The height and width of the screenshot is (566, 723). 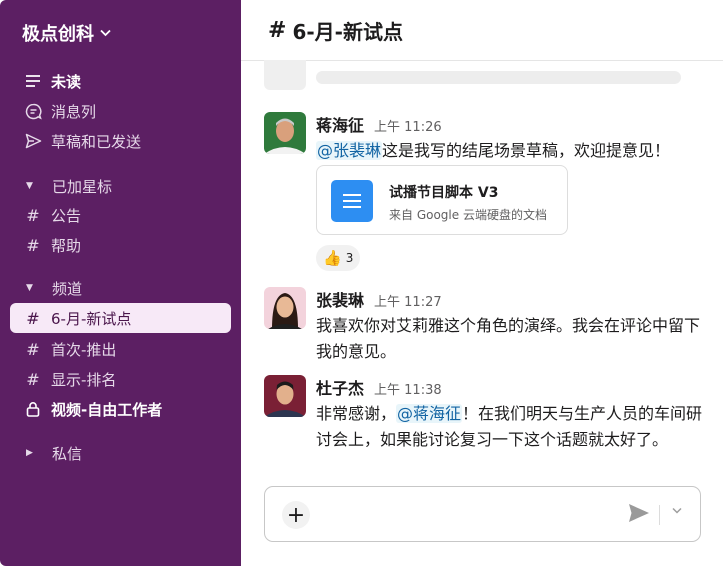 What do you see at coordinates (58, 34) in the screenshot?
I see `workspace-name: 极点创科` at bounding box center [58, 34].